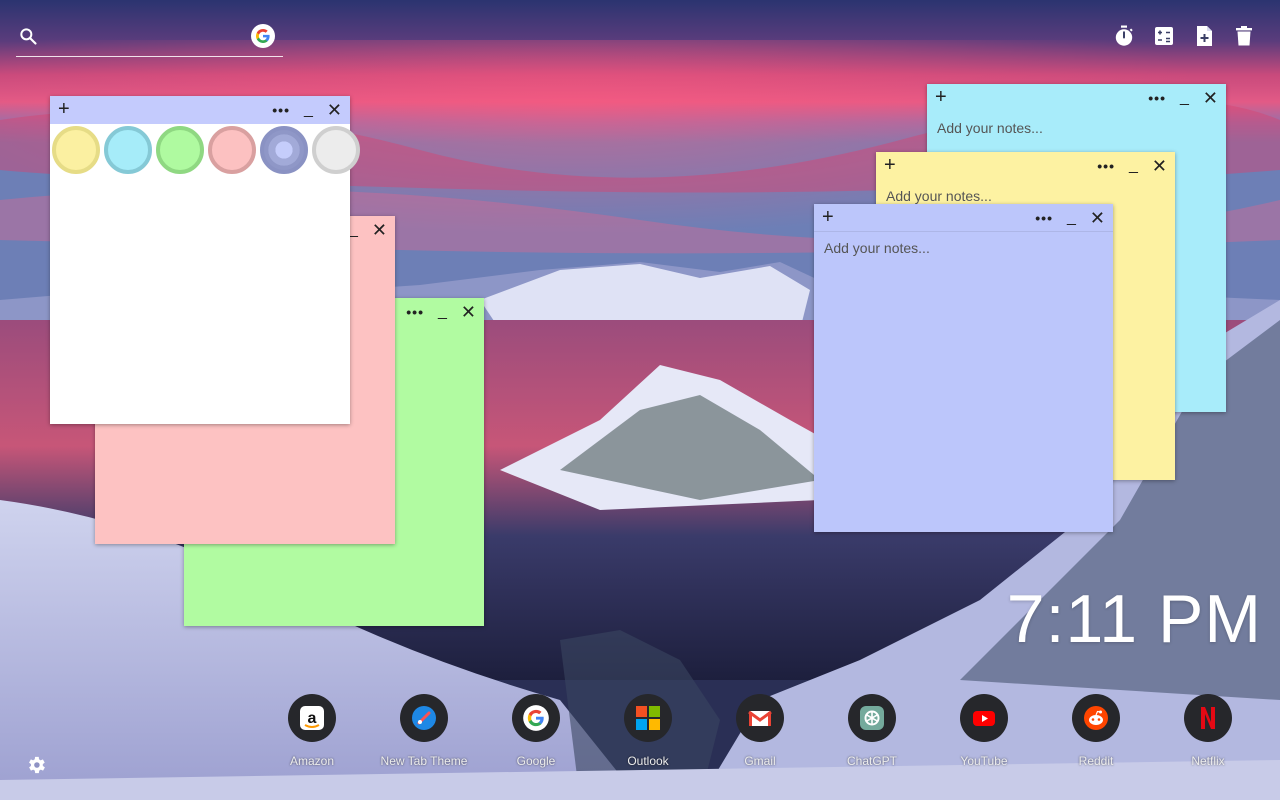 This screenshot has height=800, width=1280. Describe the element at coordinates (1204, 36) in the screenshot. I see `add-note-icon` at that location.